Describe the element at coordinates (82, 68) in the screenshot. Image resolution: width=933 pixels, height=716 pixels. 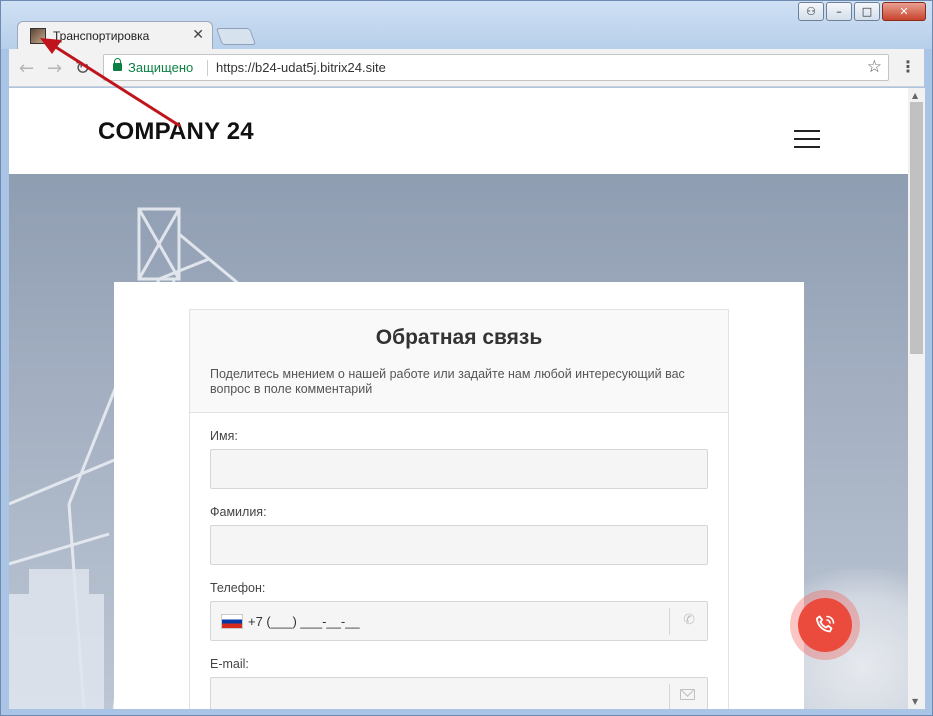
I see `reload-icon: ↻` at that location.